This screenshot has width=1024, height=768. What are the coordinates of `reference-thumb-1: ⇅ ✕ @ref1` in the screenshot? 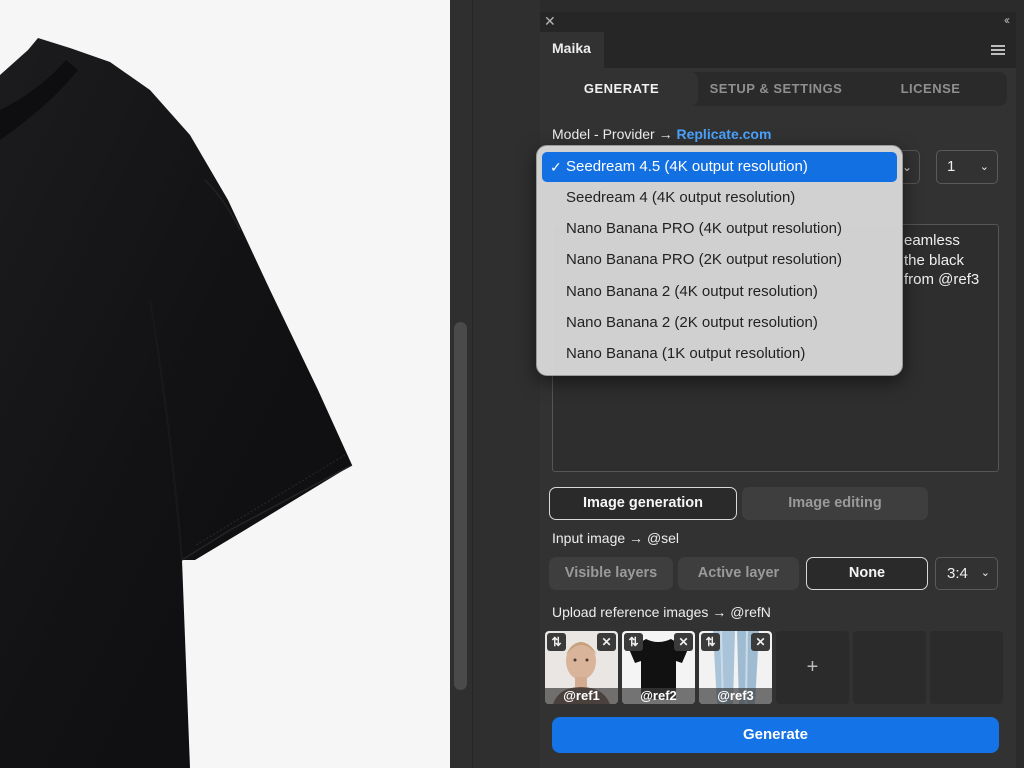 It's located at (581, 667).